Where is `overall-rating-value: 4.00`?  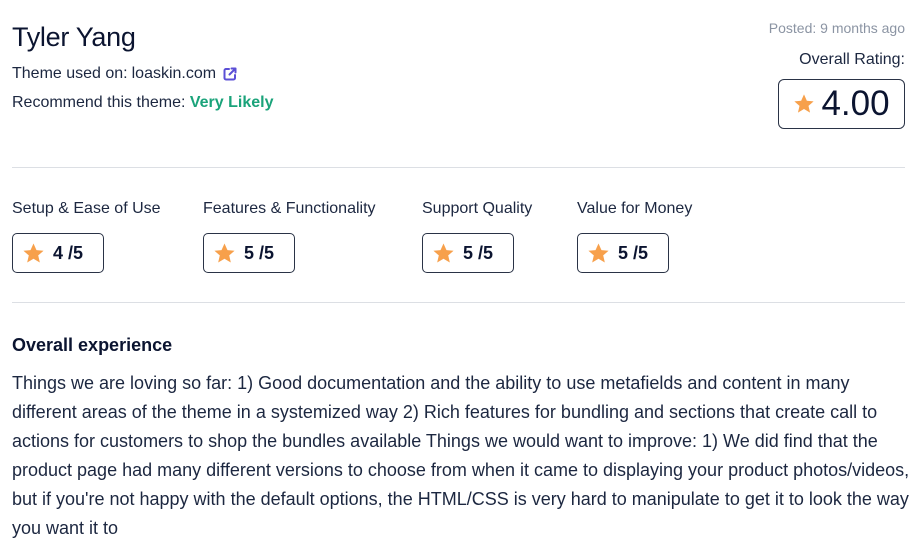 overall-rating-value: 4.00 is located at coordinates (855, 103).